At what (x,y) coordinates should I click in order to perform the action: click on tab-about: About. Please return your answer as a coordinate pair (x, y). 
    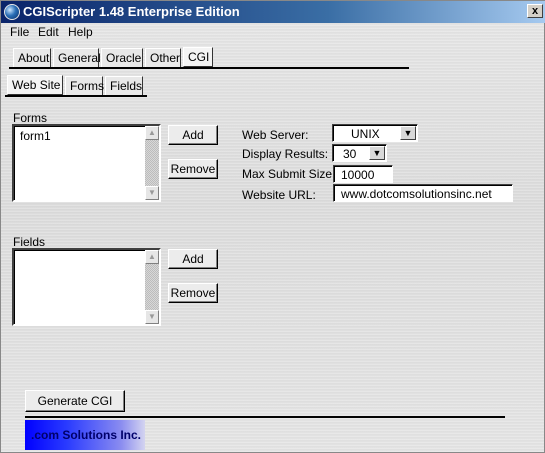
    Looking at the image, I should click on (32, 58).